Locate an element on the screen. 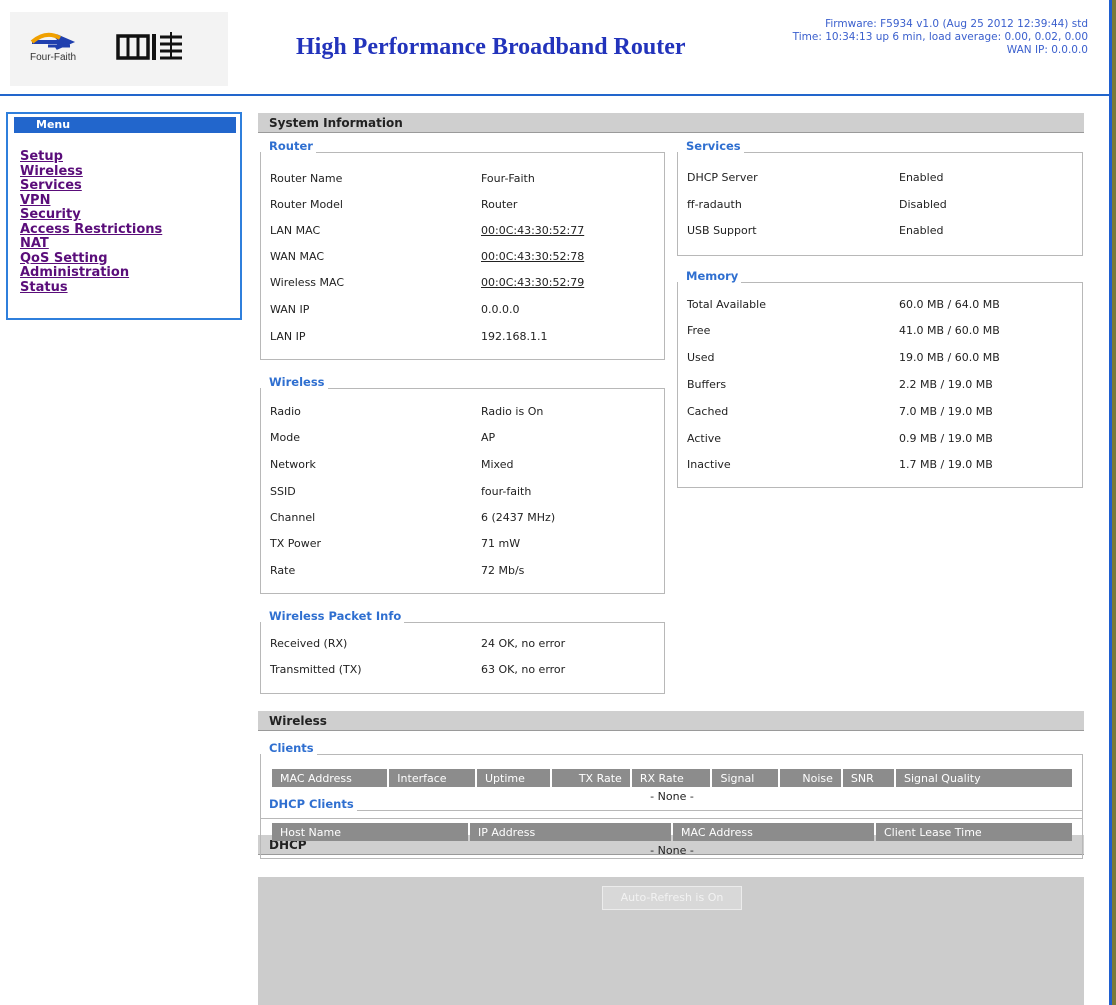 Image resolution: width=1116 pixels, height=1005 pixels. radio-value: Radio is On is located at coordinates (512, 411).